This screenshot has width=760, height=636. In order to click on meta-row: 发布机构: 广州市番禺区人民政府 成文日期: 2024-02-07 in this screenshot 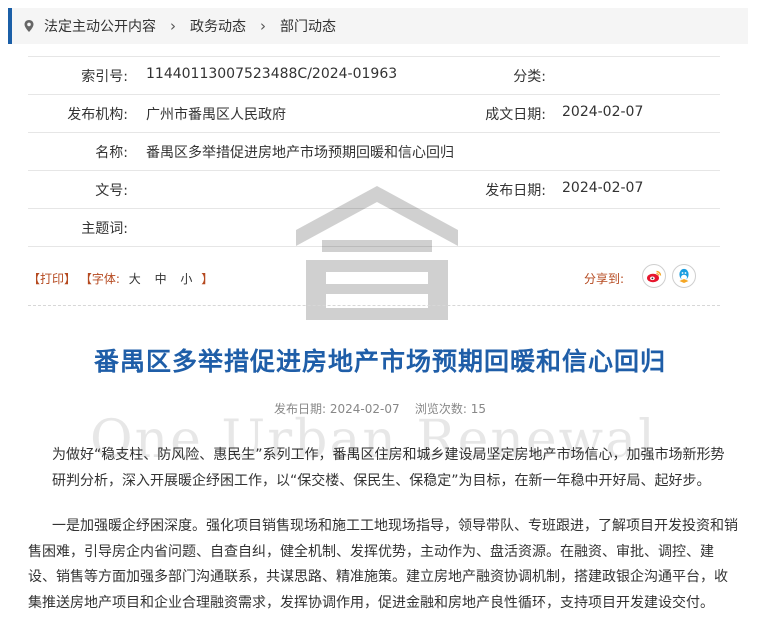, I will do `click(374, 114)`.